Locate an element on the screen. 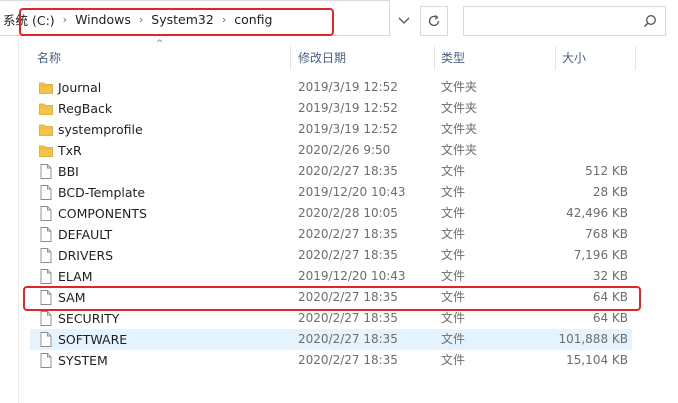  file-row: SECURITY 2020/2/27 18:35 文件 64 KB is located at coordinates (331, 318).